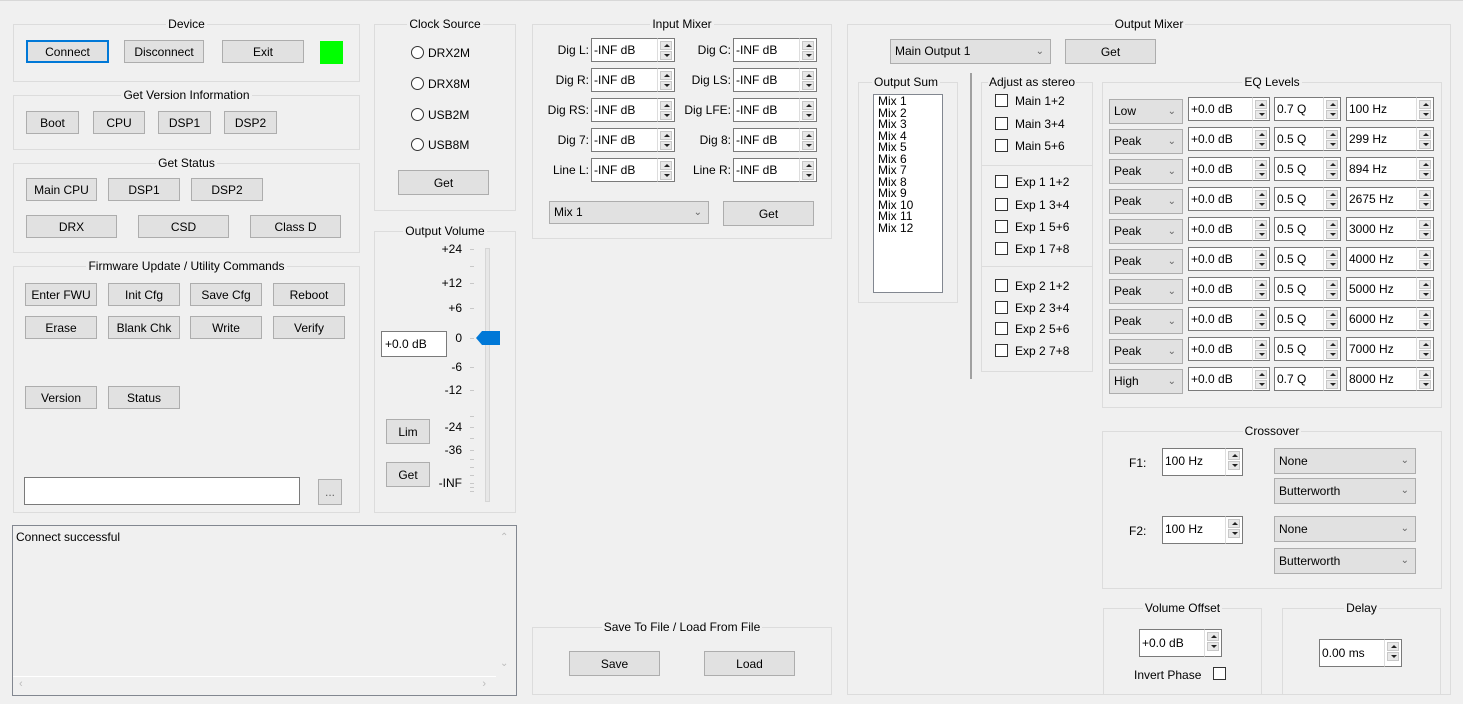 The height and width of the screenshot is (704, 1463). Describe the element at coordinates (970, 51) in the screenshot. I see `output-select-dropdown: Main Output 1 ⌄` at that location.